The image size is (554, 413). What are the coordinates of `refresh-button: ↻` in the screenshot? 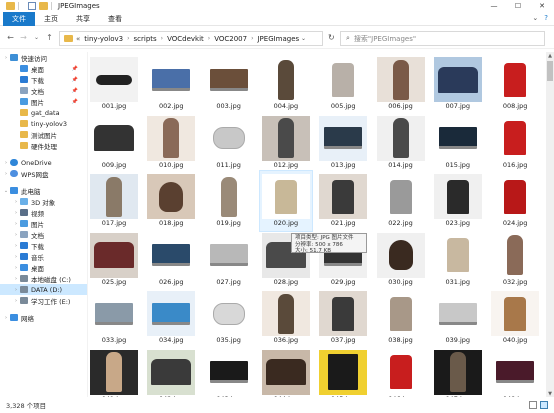 It's located at (331, 37).